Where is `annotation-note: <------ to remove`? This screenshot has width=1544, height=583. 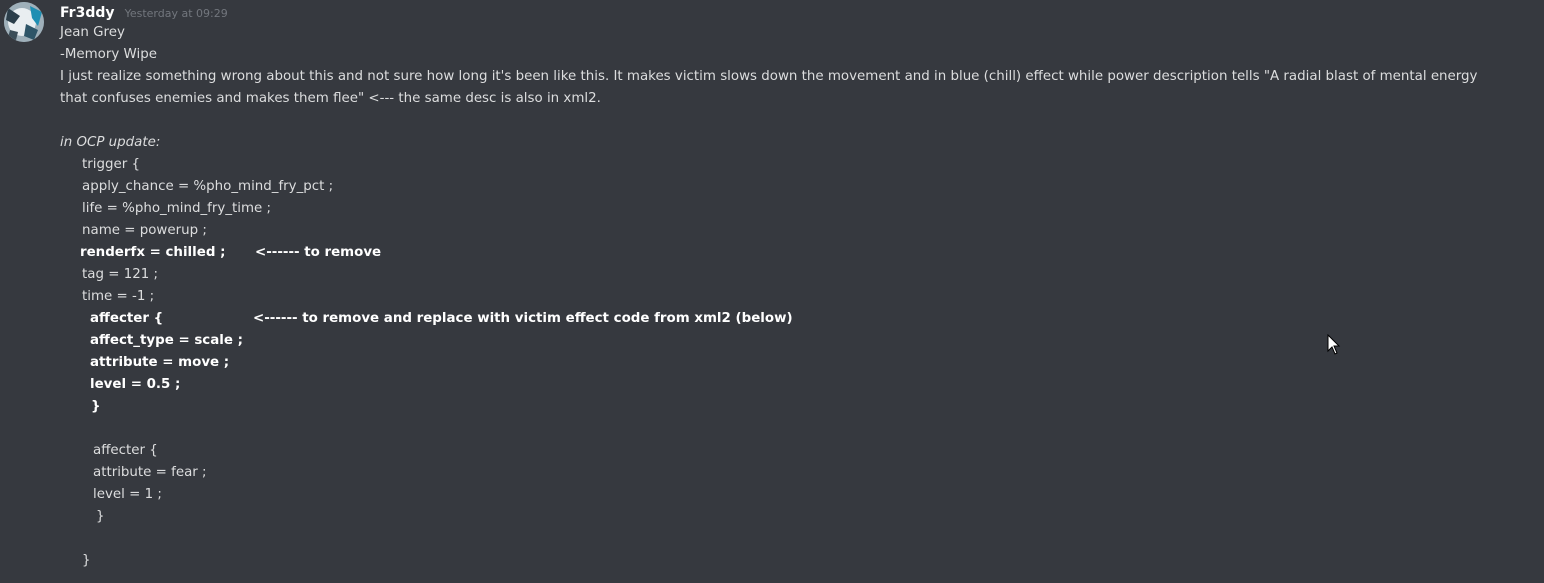 annotation-note: <------ to remove is located at coordinates (318, 252).